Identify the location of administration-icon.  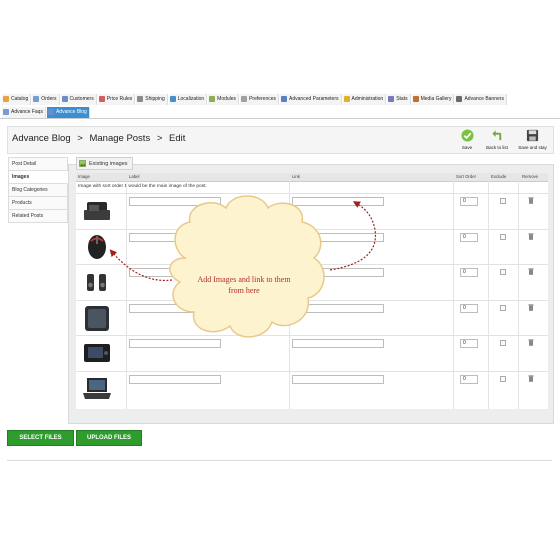
(346, 99).